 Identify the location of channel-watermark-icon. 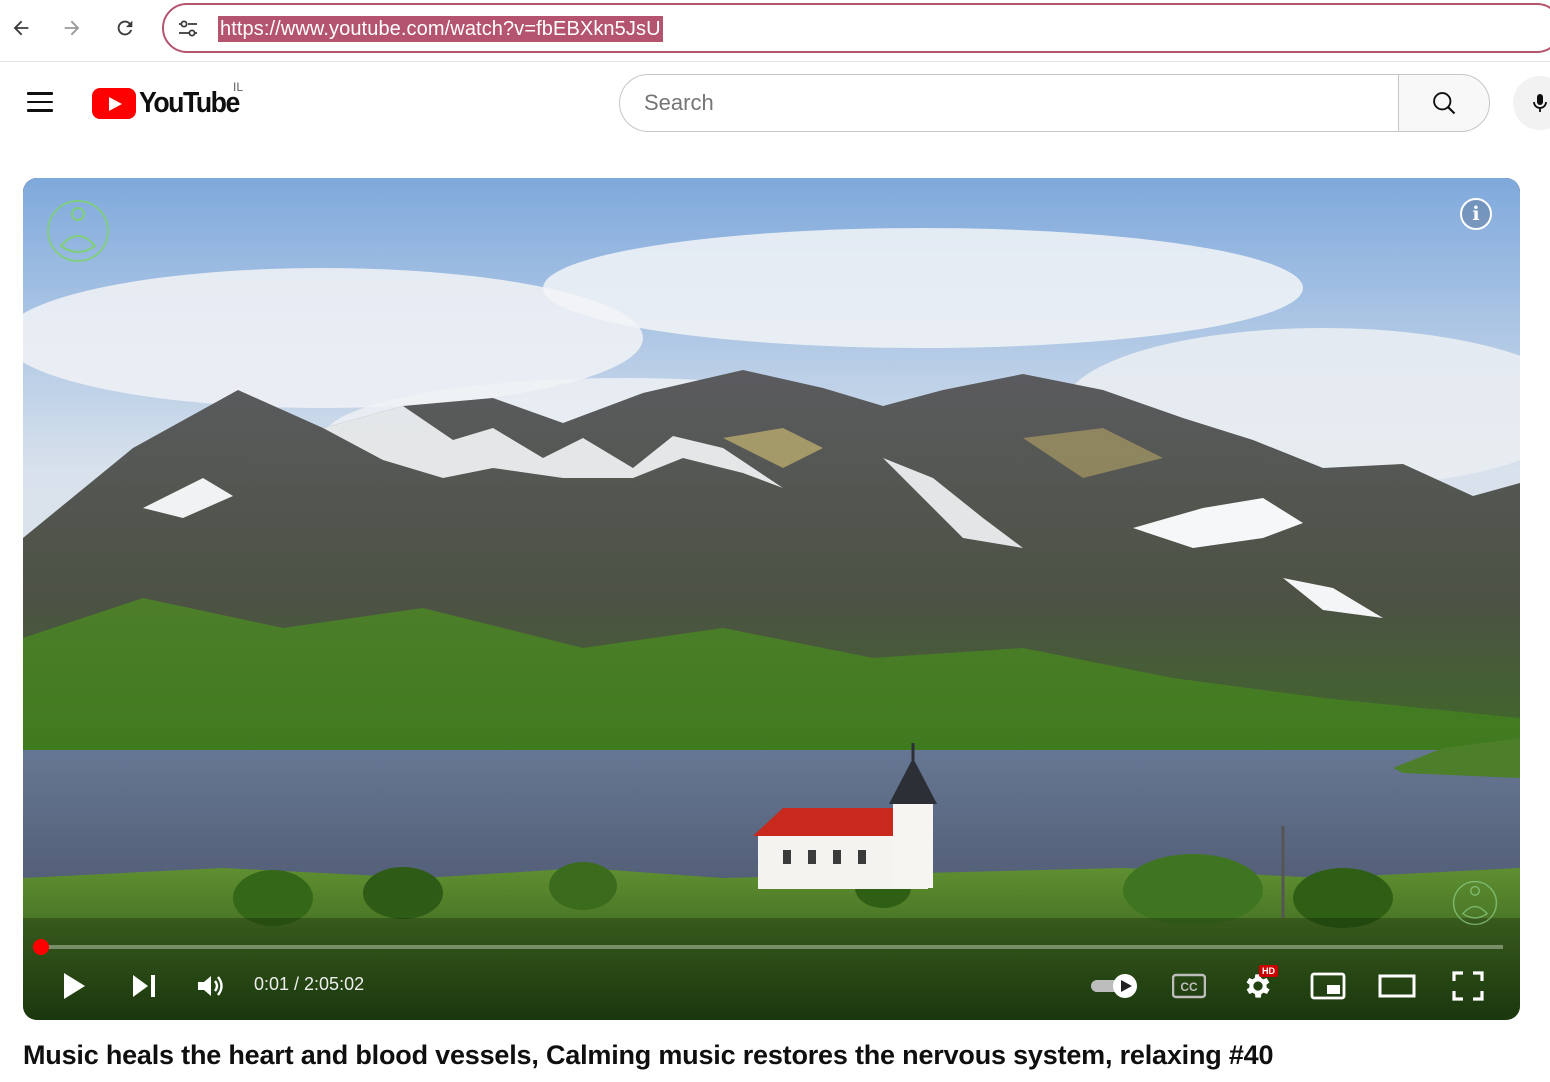
(78, 231).